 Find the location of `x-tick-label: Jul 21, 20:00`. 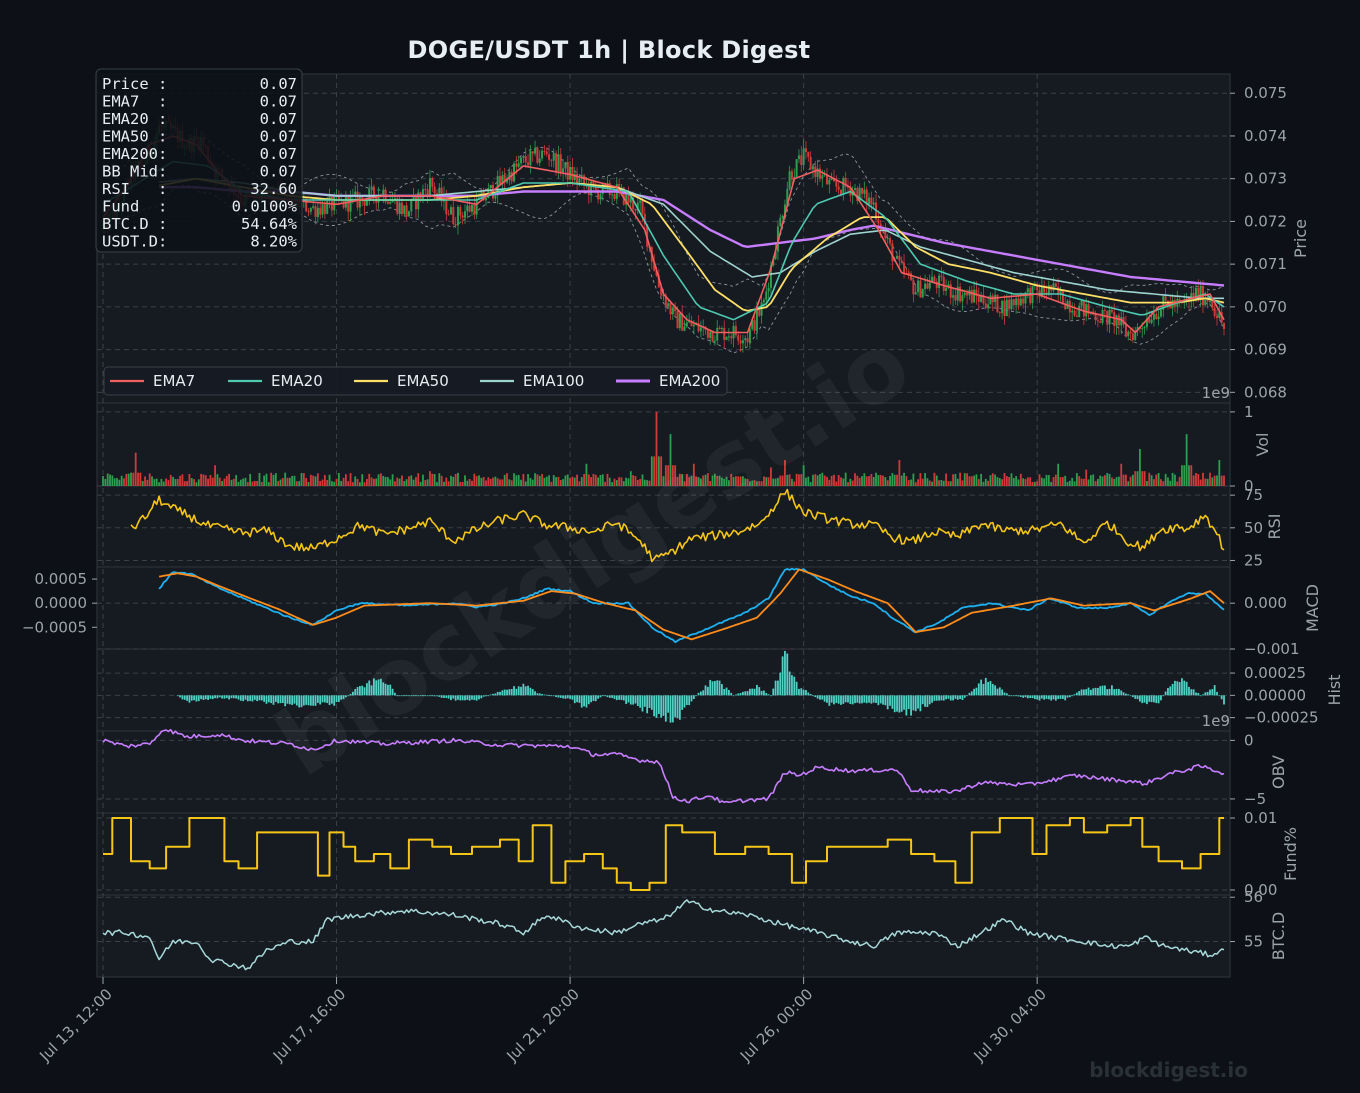

x-tick-label: Jul 21, 20:00 is located at coordinates (543, 1025).